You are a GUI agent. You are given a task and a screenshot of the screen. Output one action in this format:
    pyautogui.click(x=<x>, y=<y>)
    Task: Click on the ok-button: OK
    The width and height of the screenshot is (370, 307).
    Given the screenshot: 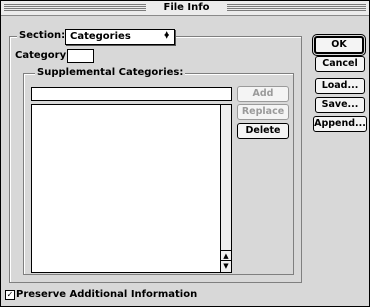 What is the action you would take?
    pyautogui.click(x=339, y=45)
    